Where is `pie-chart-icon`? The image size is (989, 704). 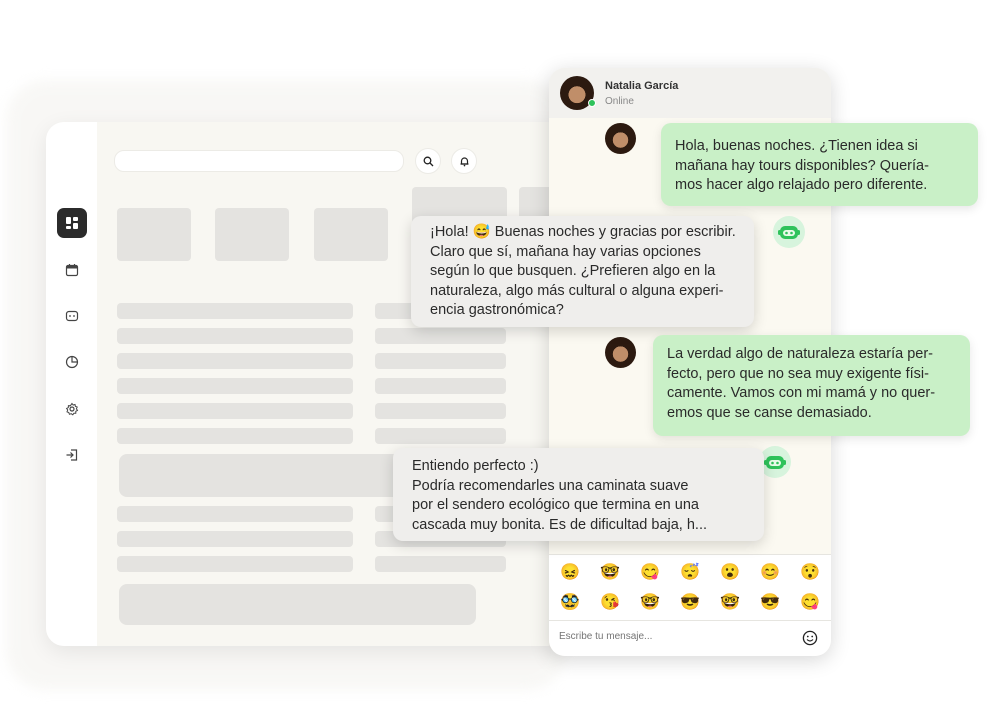
pie-chart-icon is located at coordinates (72, 362).